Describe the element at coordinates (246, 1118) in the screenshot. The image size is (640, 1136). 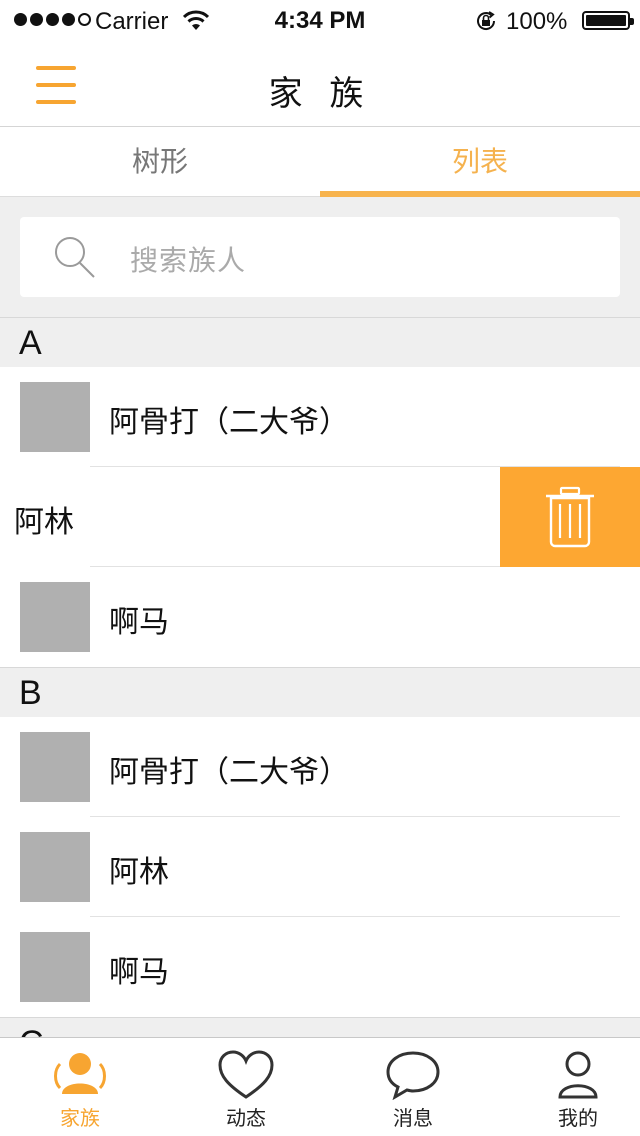
I see `tab-label: 动态` at that location.